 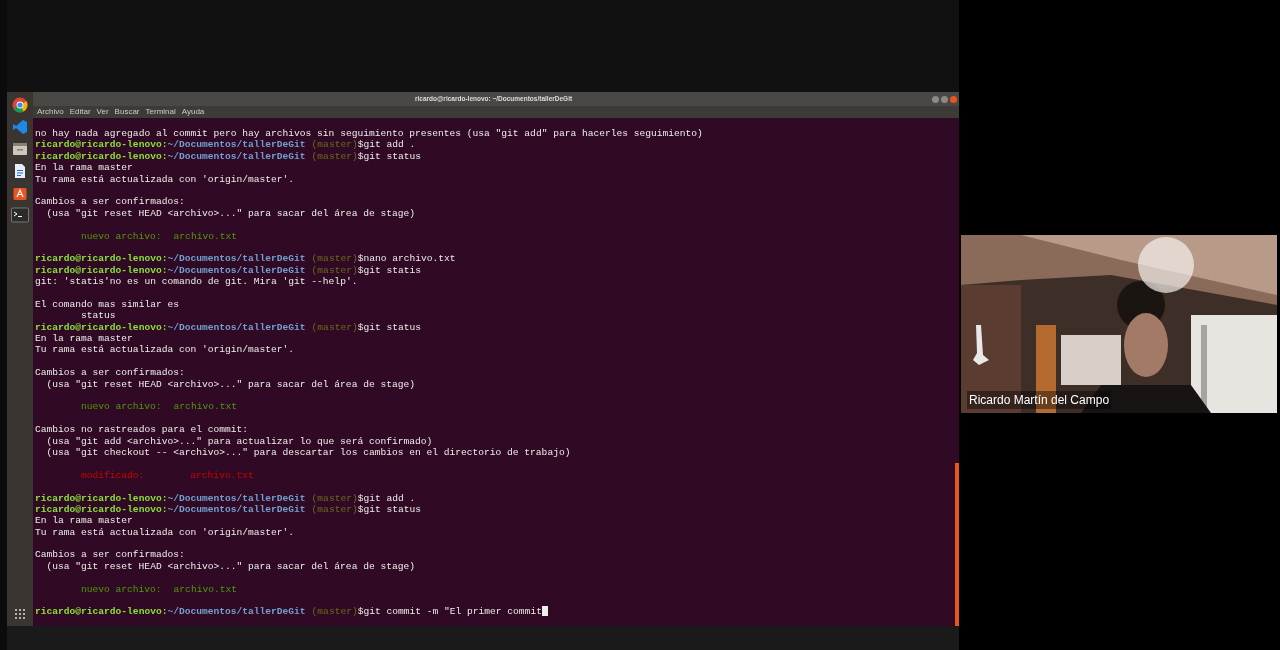 What do you see at coordinates (127, 112) in the screenshot?
I see `menu-item: Buscar` at bounding box center [127, 112].